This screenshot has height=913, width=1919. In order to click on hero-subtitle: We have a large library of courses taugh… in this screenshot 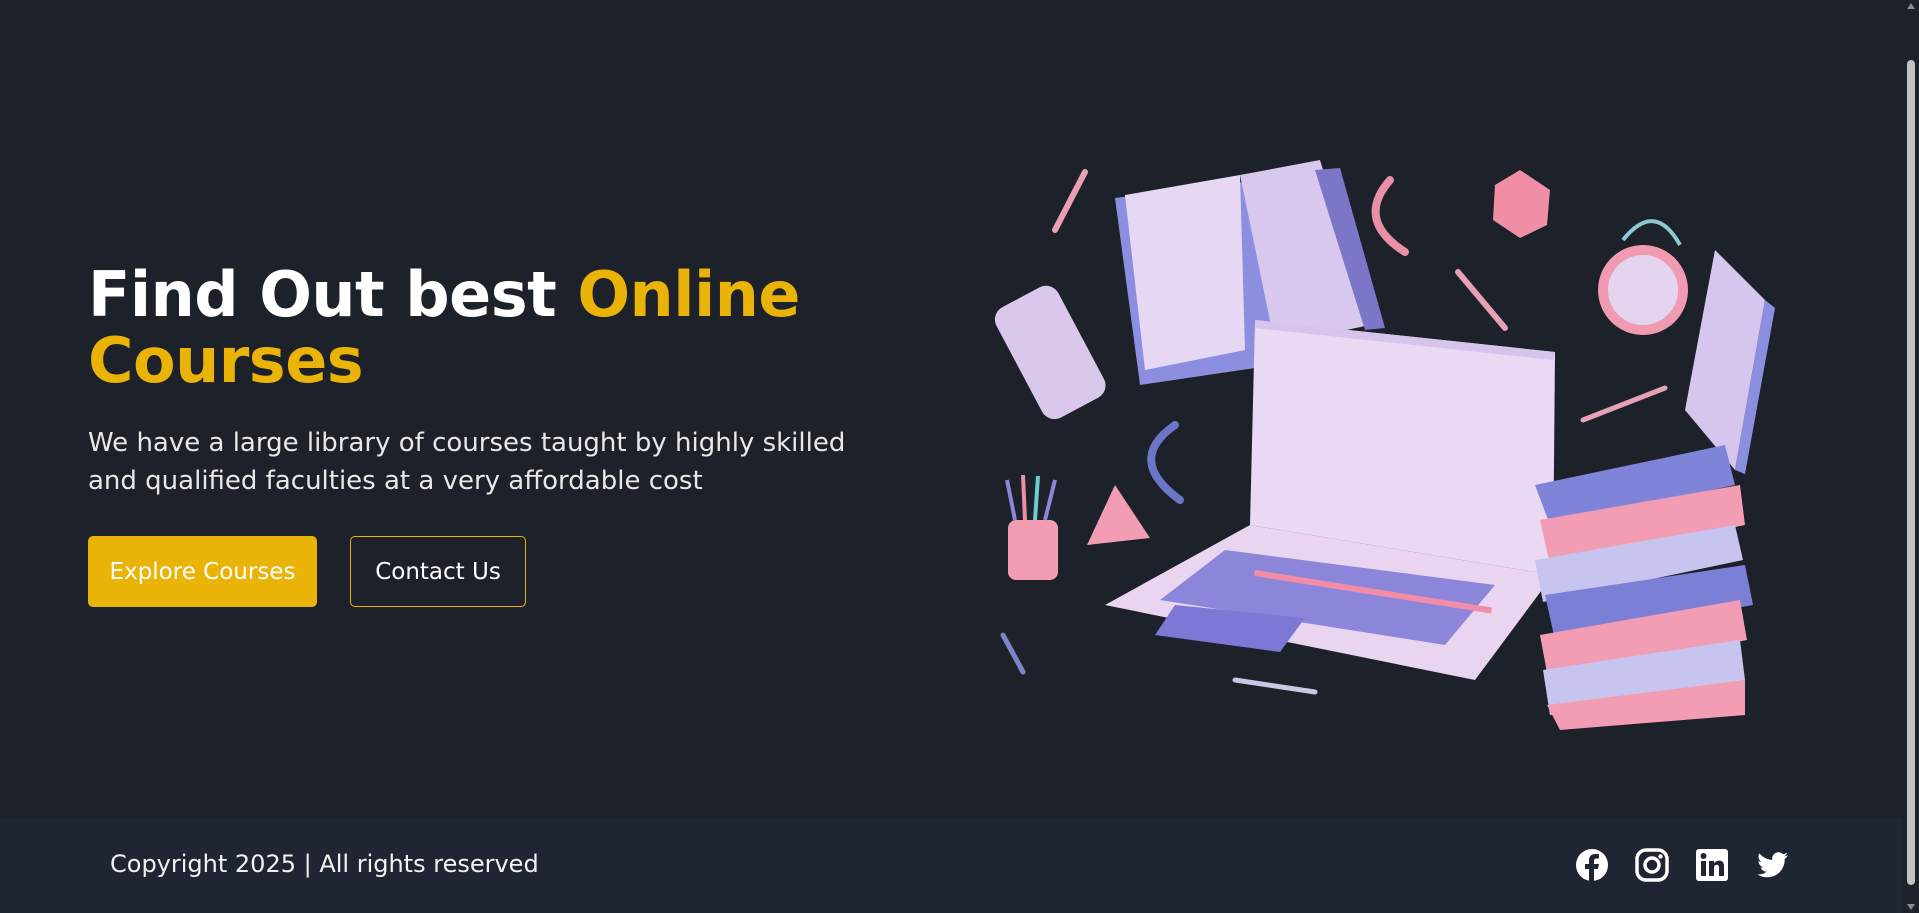, I will do `click(467, 462)`.